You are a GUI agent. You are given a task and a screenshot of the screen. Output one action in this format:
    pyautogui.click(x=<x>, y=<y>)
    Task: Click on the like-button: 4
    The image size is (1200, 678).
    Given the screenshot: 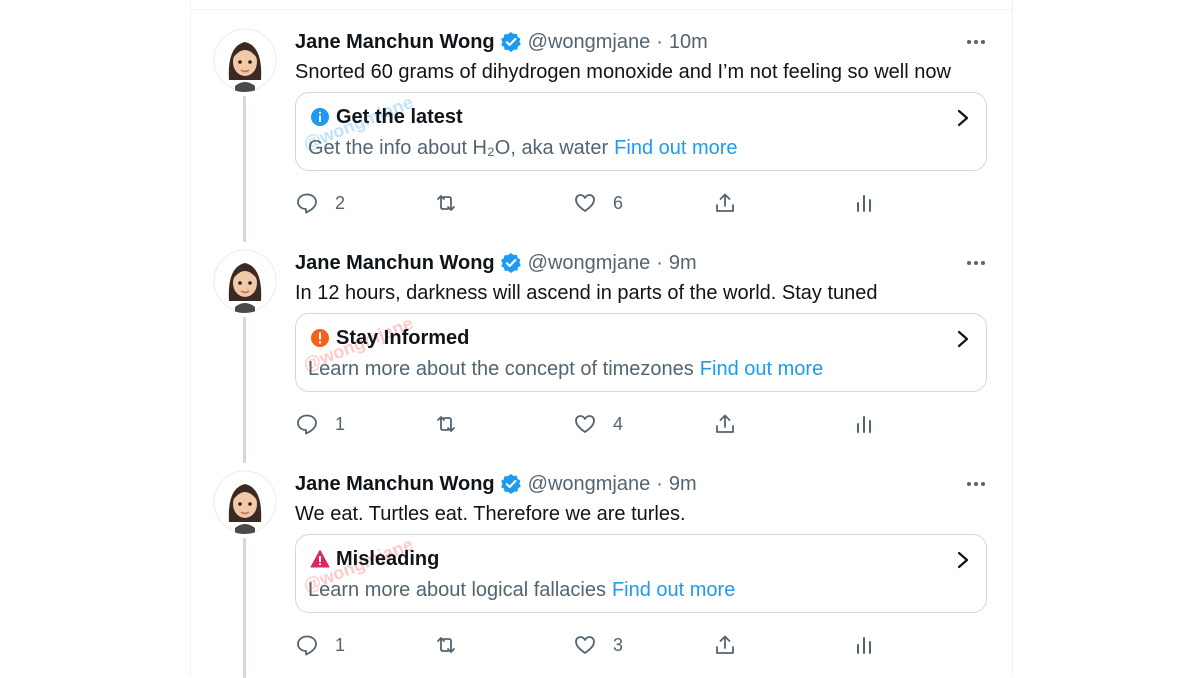 What is the action you would take?
    pyautogui.click(x=598, y=424)
    